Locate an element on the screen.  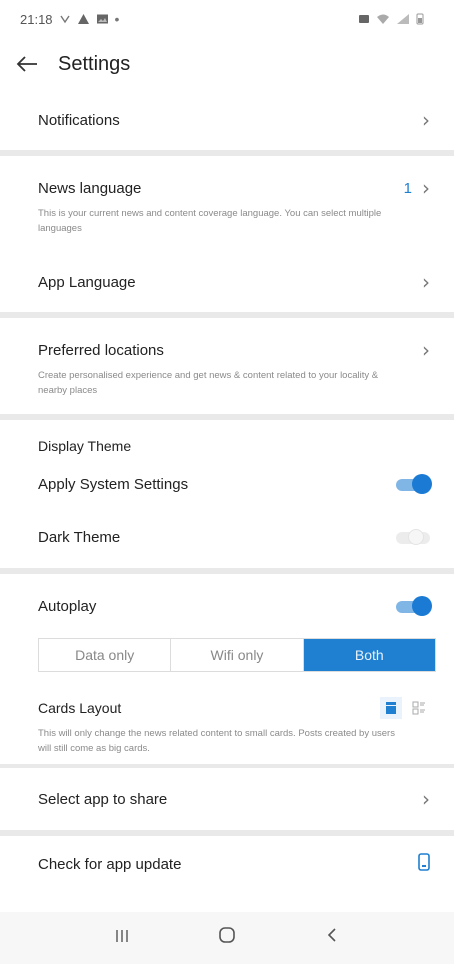
dark-theme-toggle is located at coordinates (413, 537).